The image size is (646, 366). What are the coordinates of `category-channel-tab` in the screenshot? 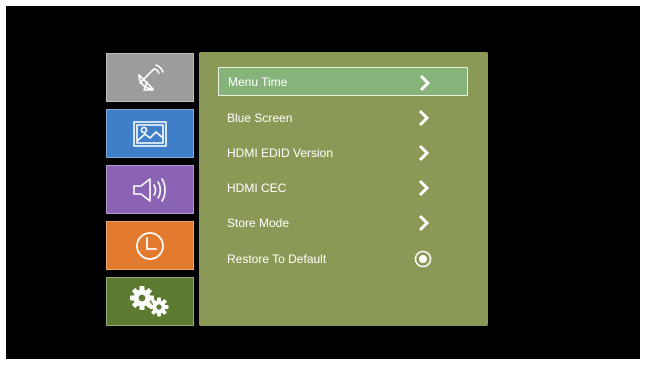 It's located at (150, 77).